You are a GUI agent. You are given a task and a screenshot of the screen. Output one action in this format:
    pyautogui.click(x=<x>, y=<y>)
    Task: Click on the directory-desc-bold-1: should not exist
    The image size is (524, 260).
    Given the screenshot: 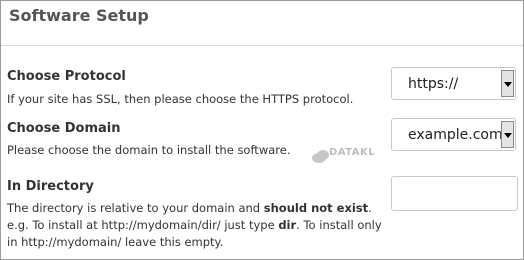 What is the action you would take?
    pyautogui.click(x=316, y=208)
    